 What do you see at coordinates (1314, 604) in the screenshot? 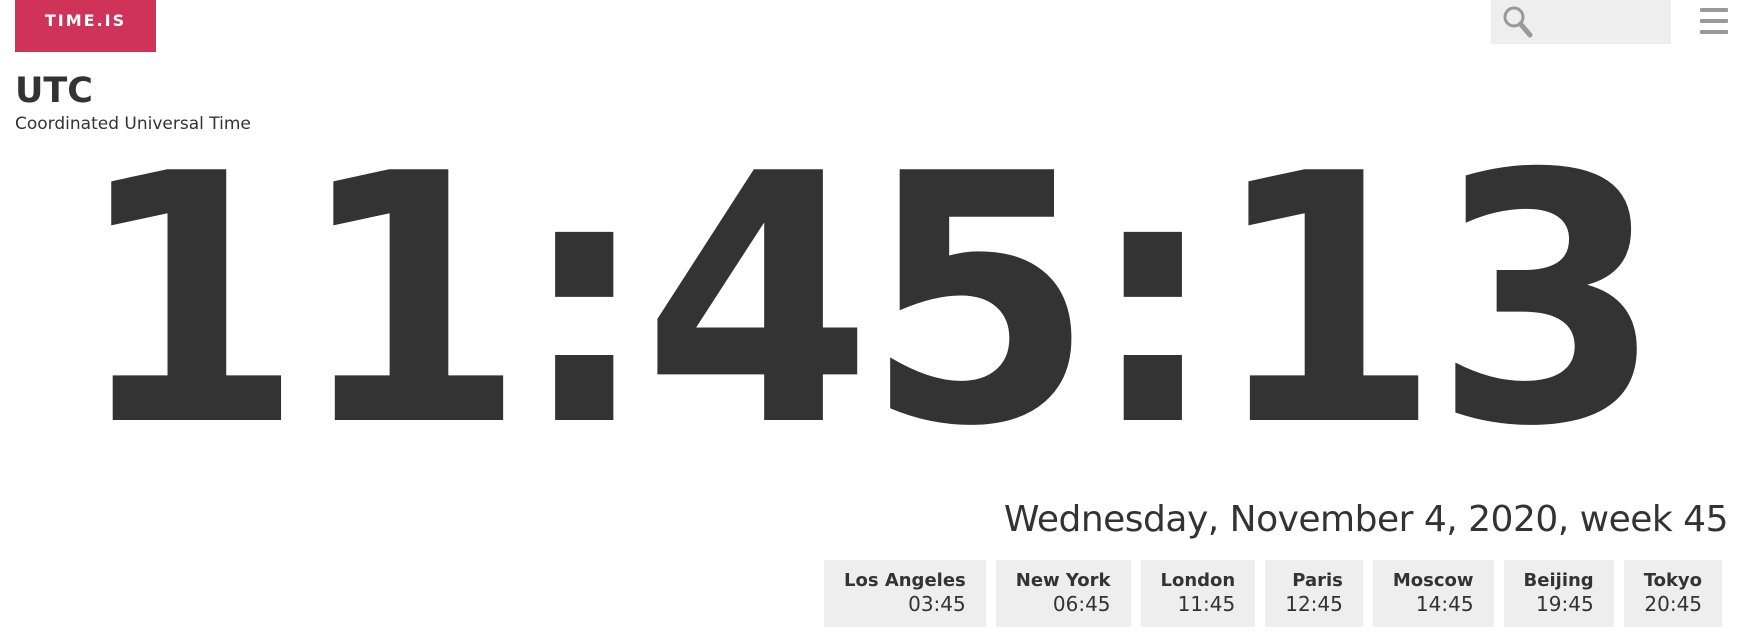
I see `city-time: 12:45` at bounding box center [1314, 604].